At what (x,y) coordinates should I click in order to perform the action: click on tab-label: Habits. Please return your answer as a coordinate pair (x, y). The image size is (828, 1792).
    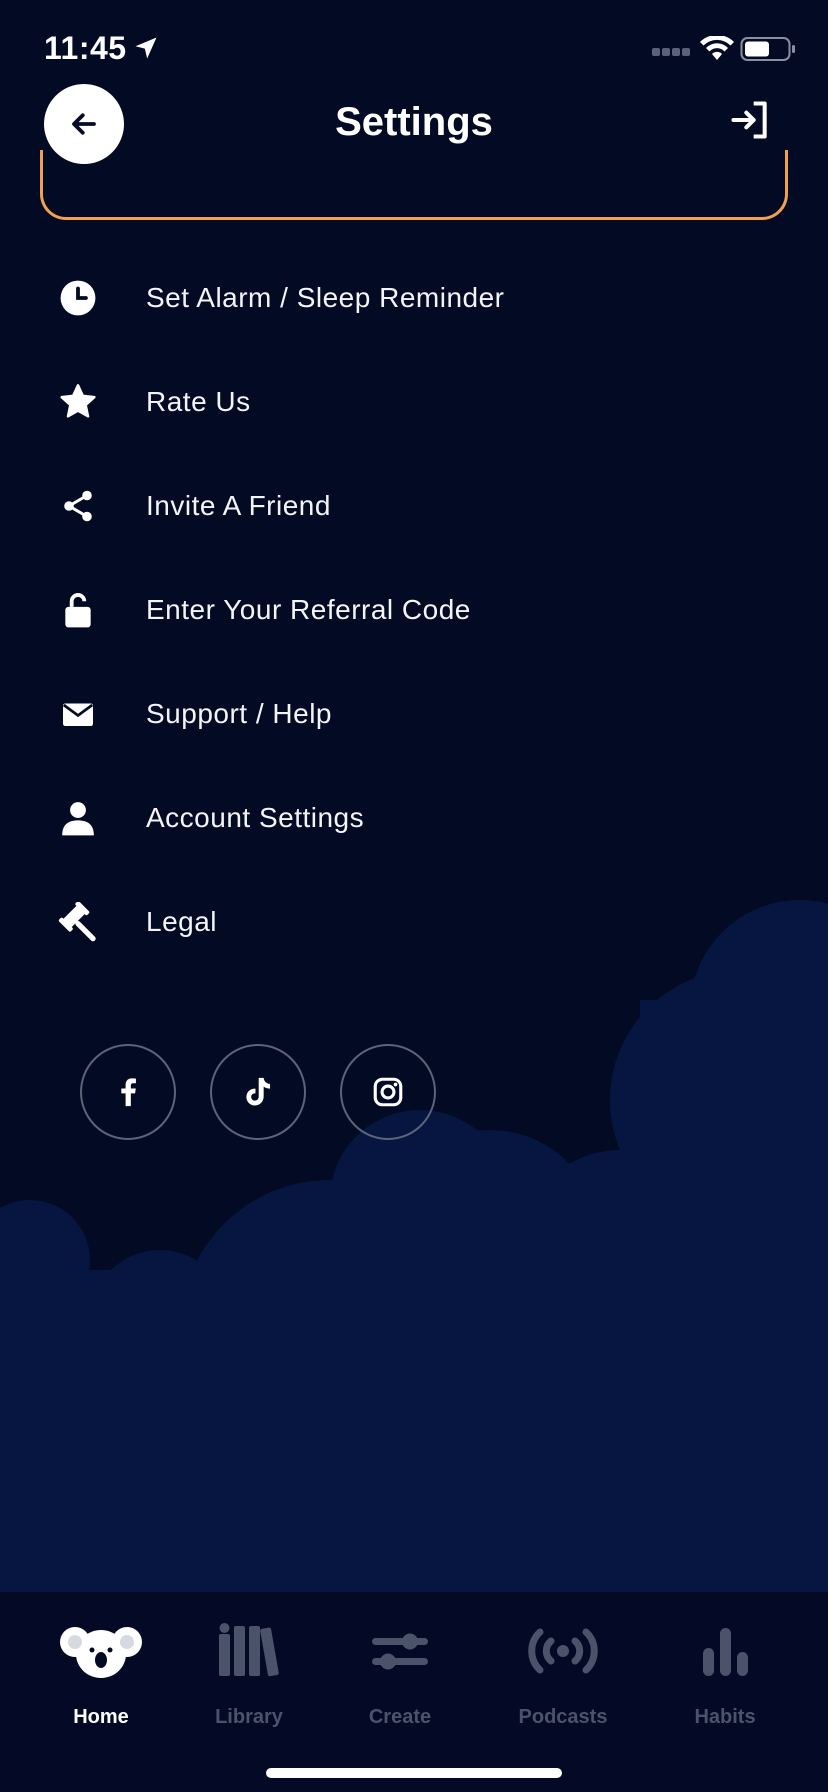
    Looking at the image, I should click on (725, 1717).